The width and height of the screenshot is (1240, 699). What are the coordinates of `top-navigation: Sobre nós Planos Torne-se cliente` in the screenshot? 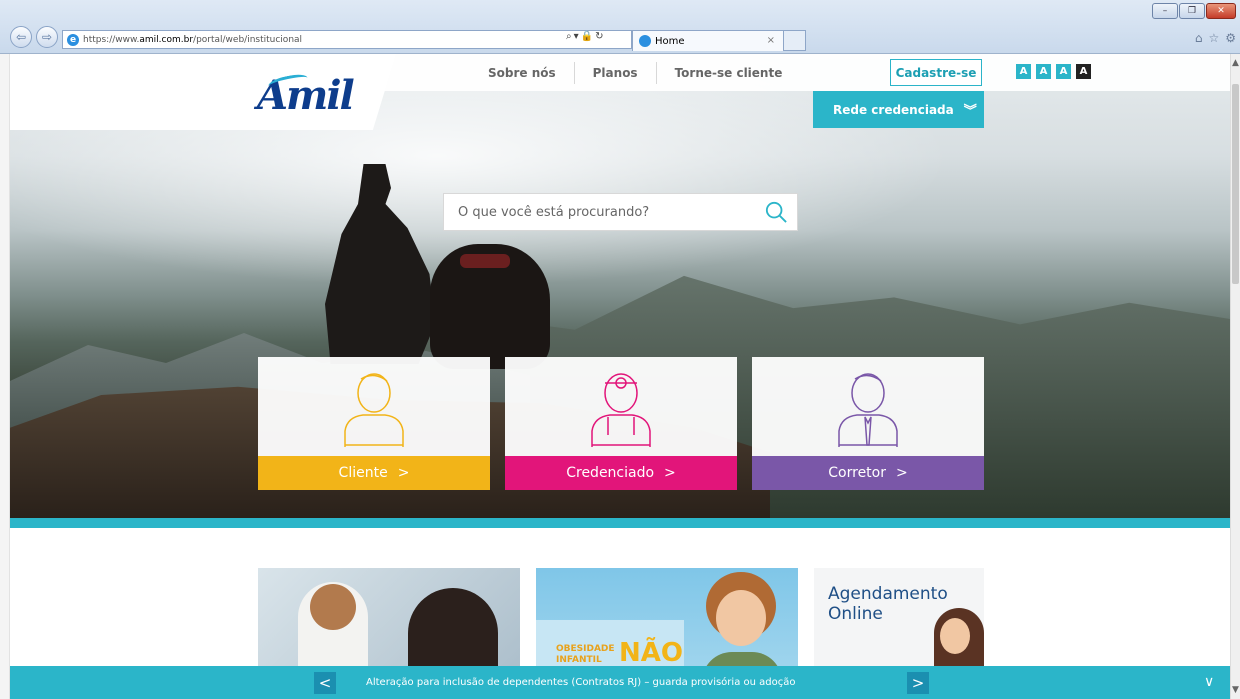 It's located at (635, 72).